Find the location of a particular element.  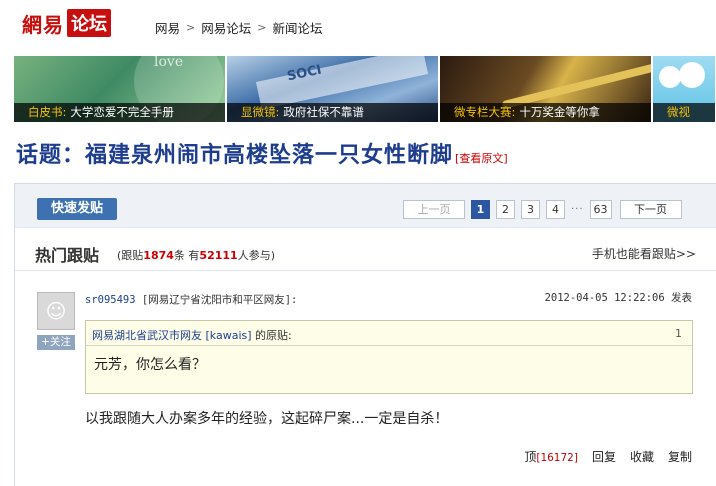

comment-timestamp: 2012-04-05 12:22:06 发表 is located at coordinates (618, 298).